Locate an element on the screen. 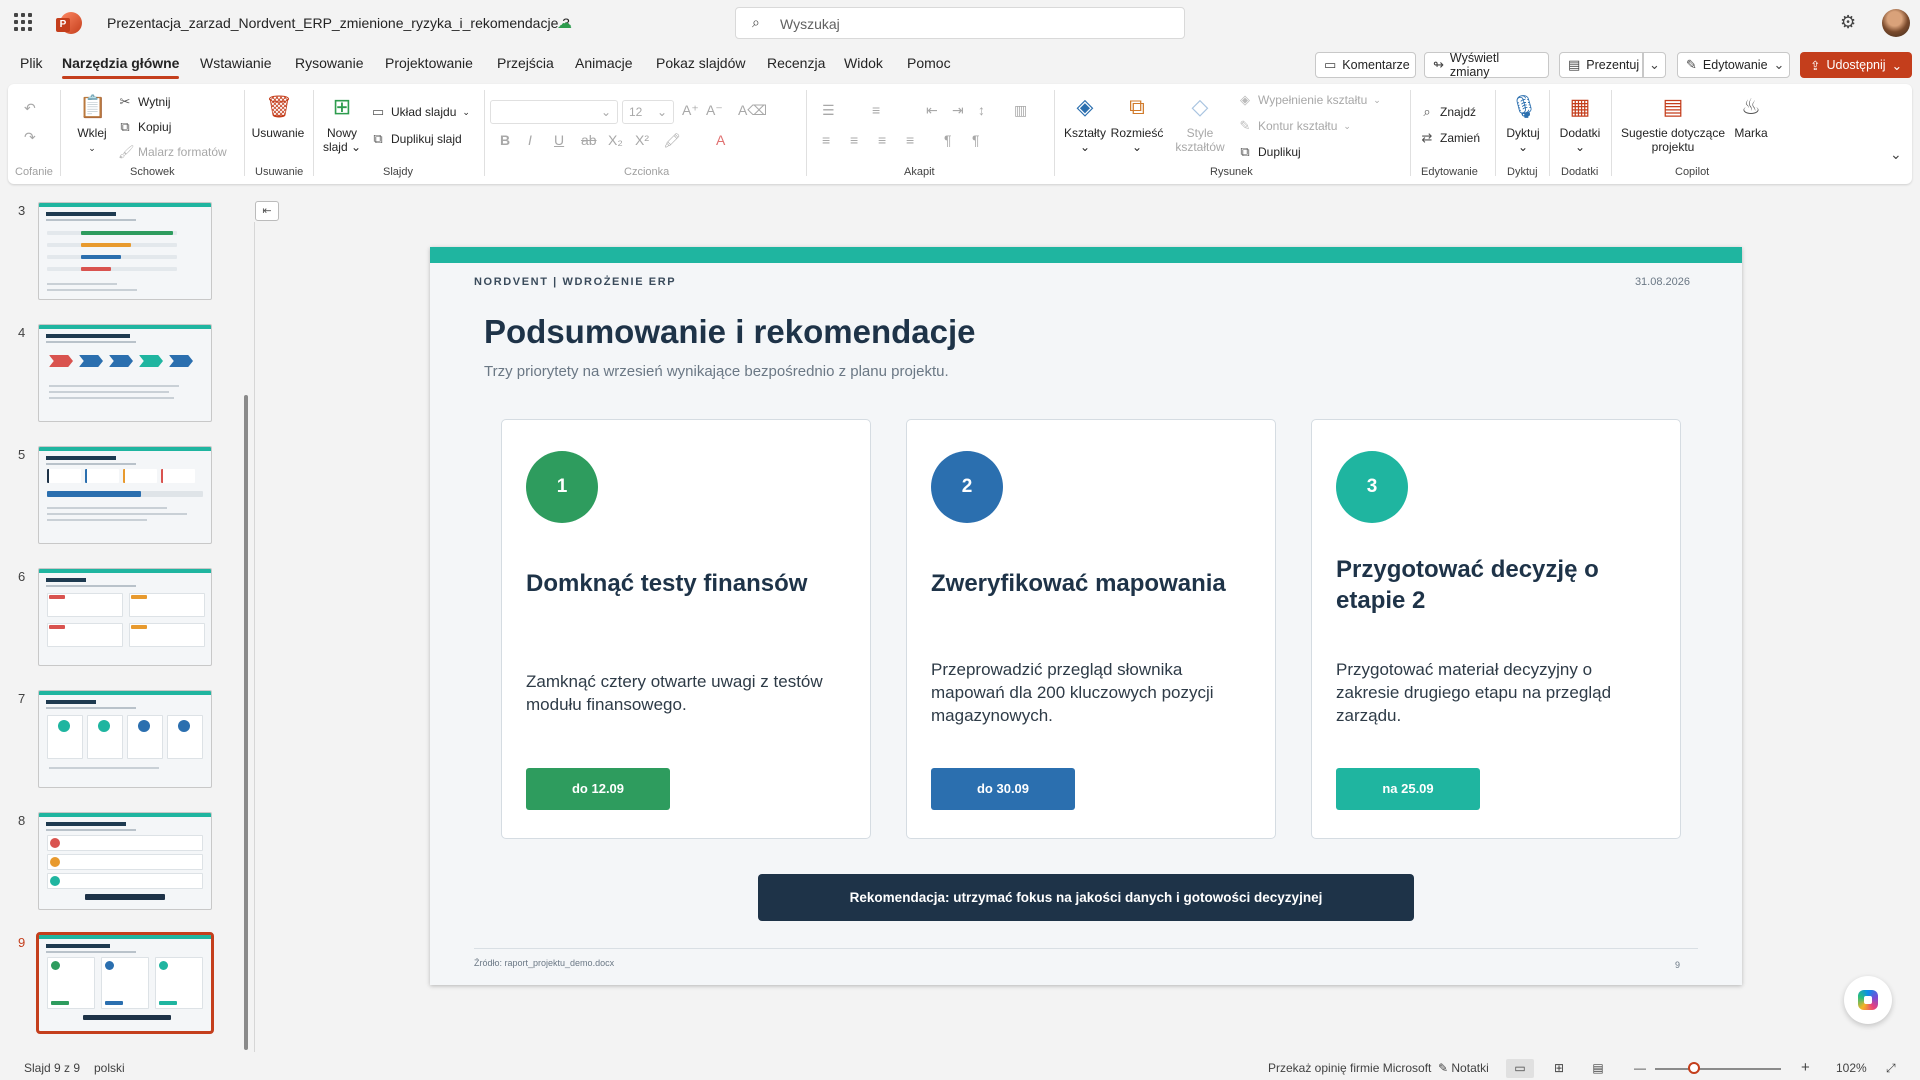 Image resolution: width=1920 pixels, height=1080 pixels. font-color-icon: A is located at coordinates (720, 140).